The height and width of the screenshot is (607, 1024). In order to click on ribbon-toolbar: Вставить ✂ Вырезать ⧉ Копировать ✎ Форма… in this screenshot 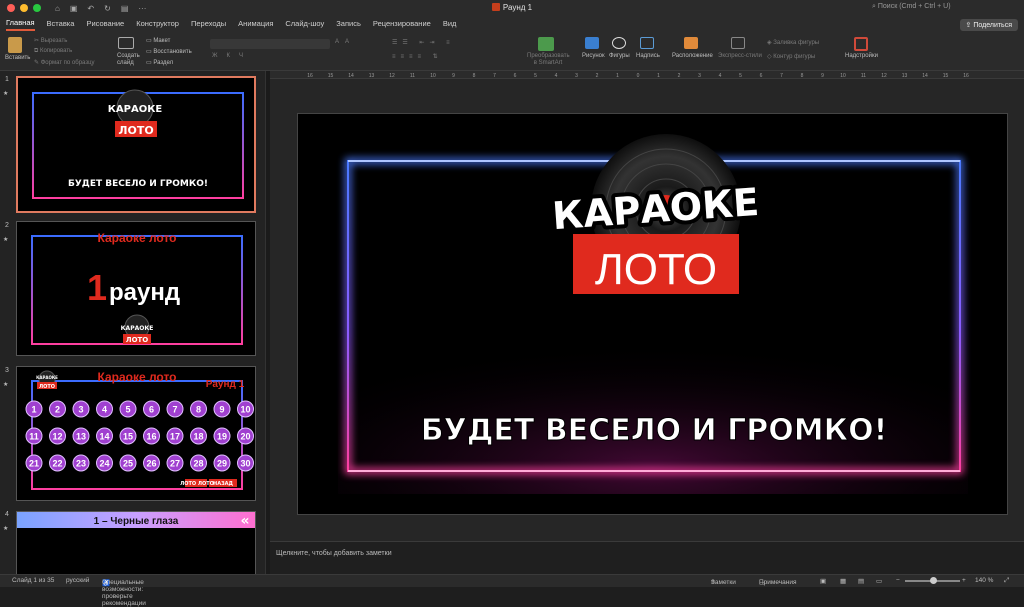, I will do `click(512, 52)`.